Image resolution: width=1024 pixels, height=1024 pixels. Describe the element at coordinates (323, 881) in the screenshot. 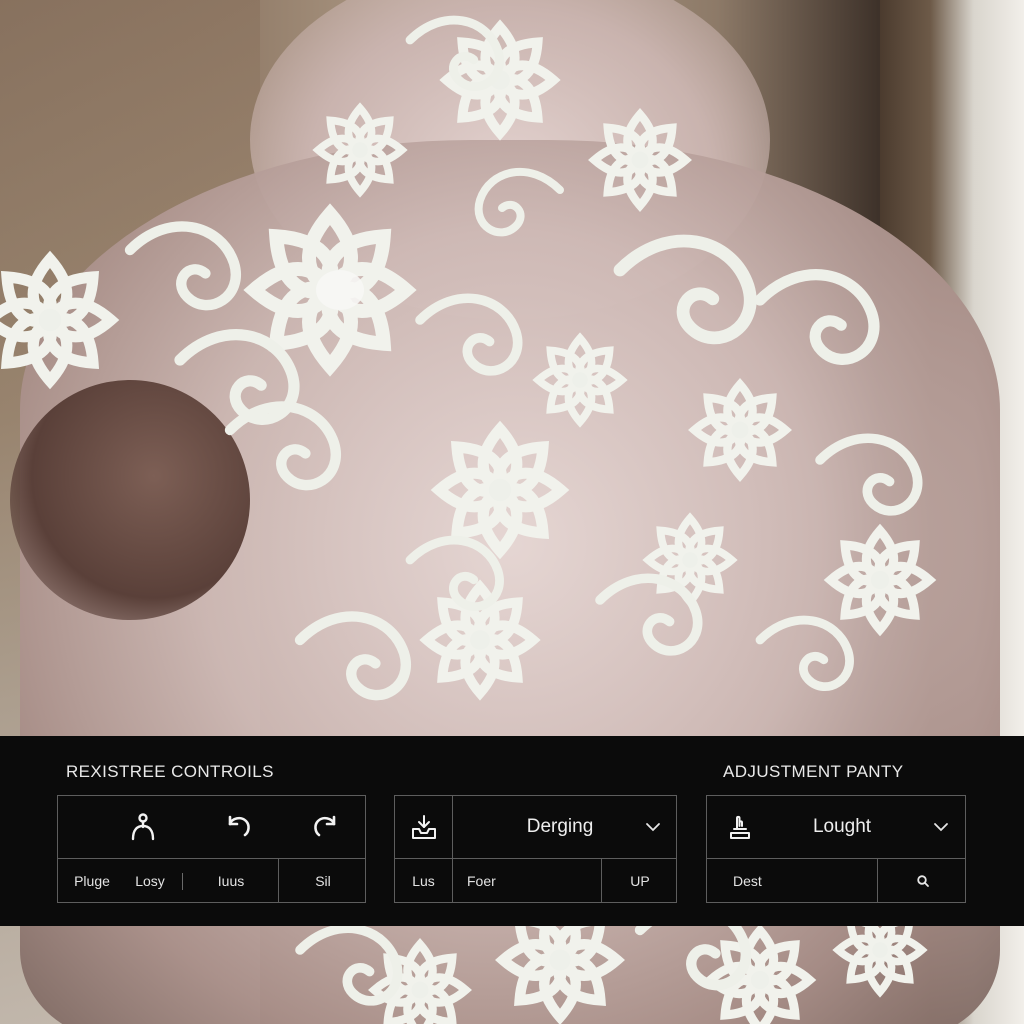

I see `sil-label: Sil` at that location.